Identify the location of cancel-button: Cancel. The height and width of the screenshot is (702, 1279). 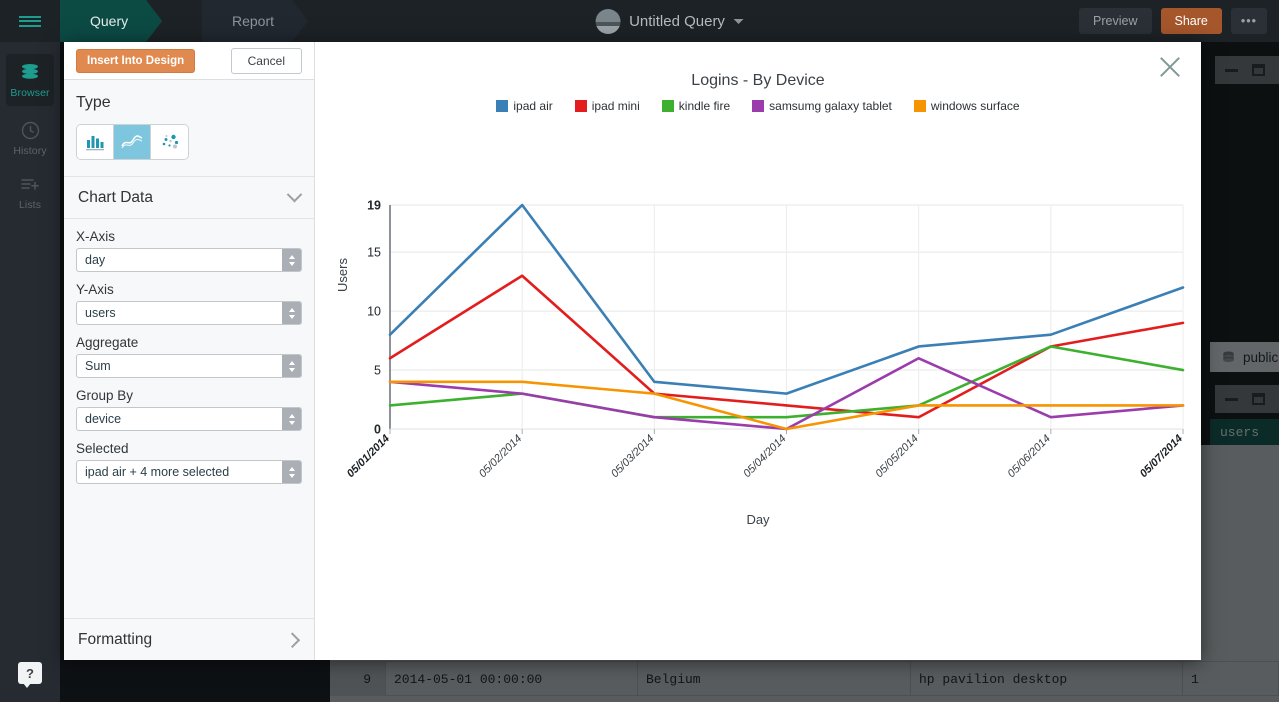
(266, 60).